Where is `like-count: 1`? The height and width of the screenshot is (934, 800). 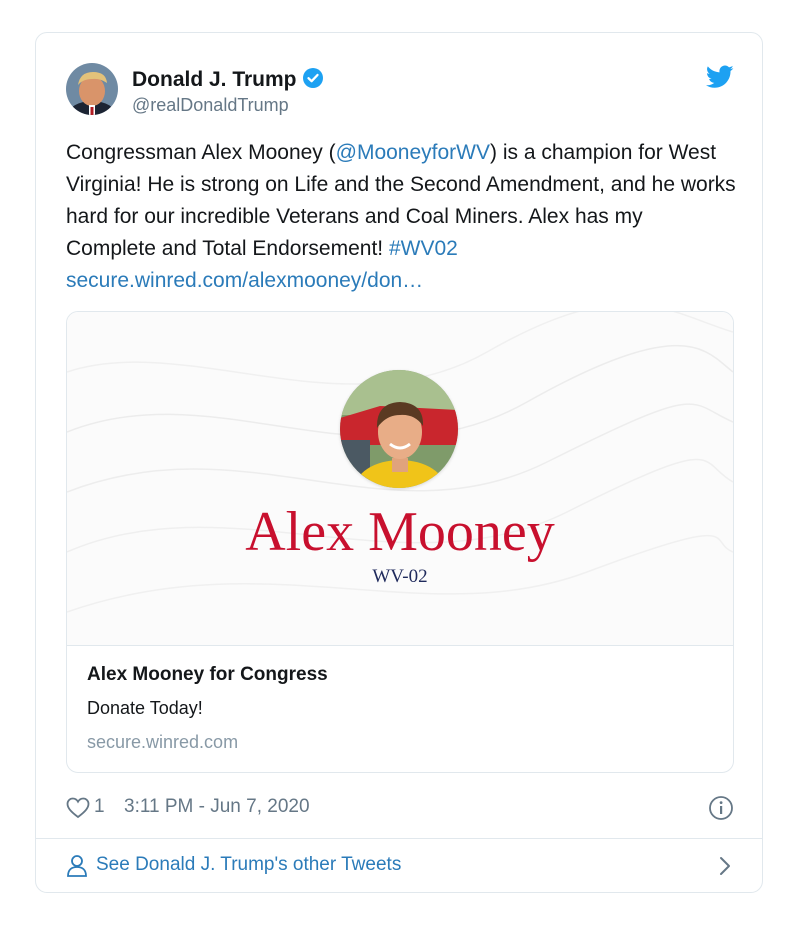 like-count: 1 is located at coordinates (99, 807).